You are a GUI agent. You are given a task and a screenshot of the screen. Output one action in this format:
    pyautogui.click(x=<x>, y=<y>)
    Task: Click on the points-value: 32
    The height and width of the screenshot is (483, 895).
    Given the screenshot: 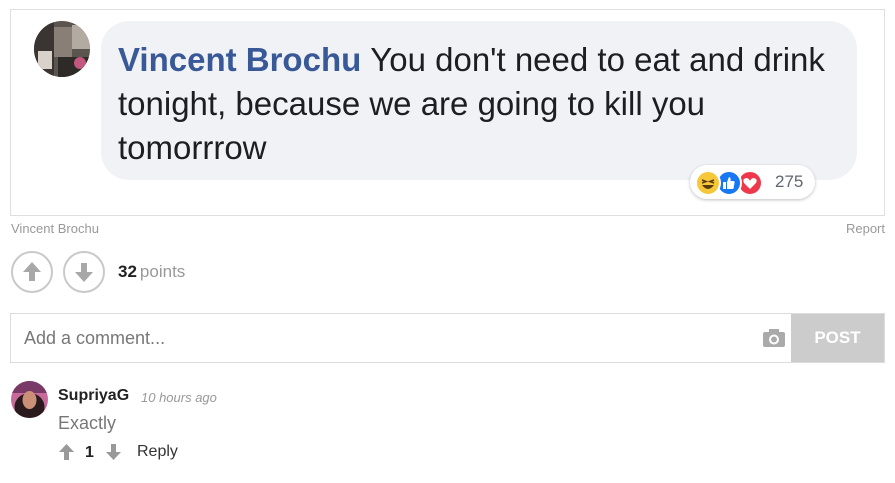 What is the action you would take?
    pyautogui.click(x=127, y=271)
    